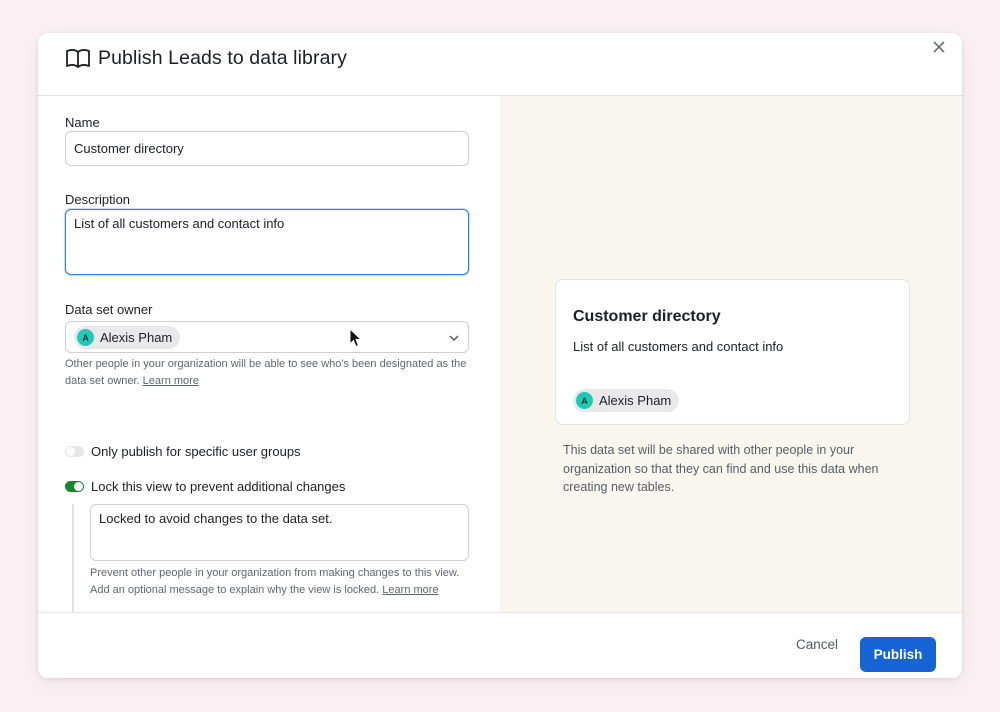 This screenshot has height=712, width=1000. I want to click on name-input: Customer directory, so click(267, 148).